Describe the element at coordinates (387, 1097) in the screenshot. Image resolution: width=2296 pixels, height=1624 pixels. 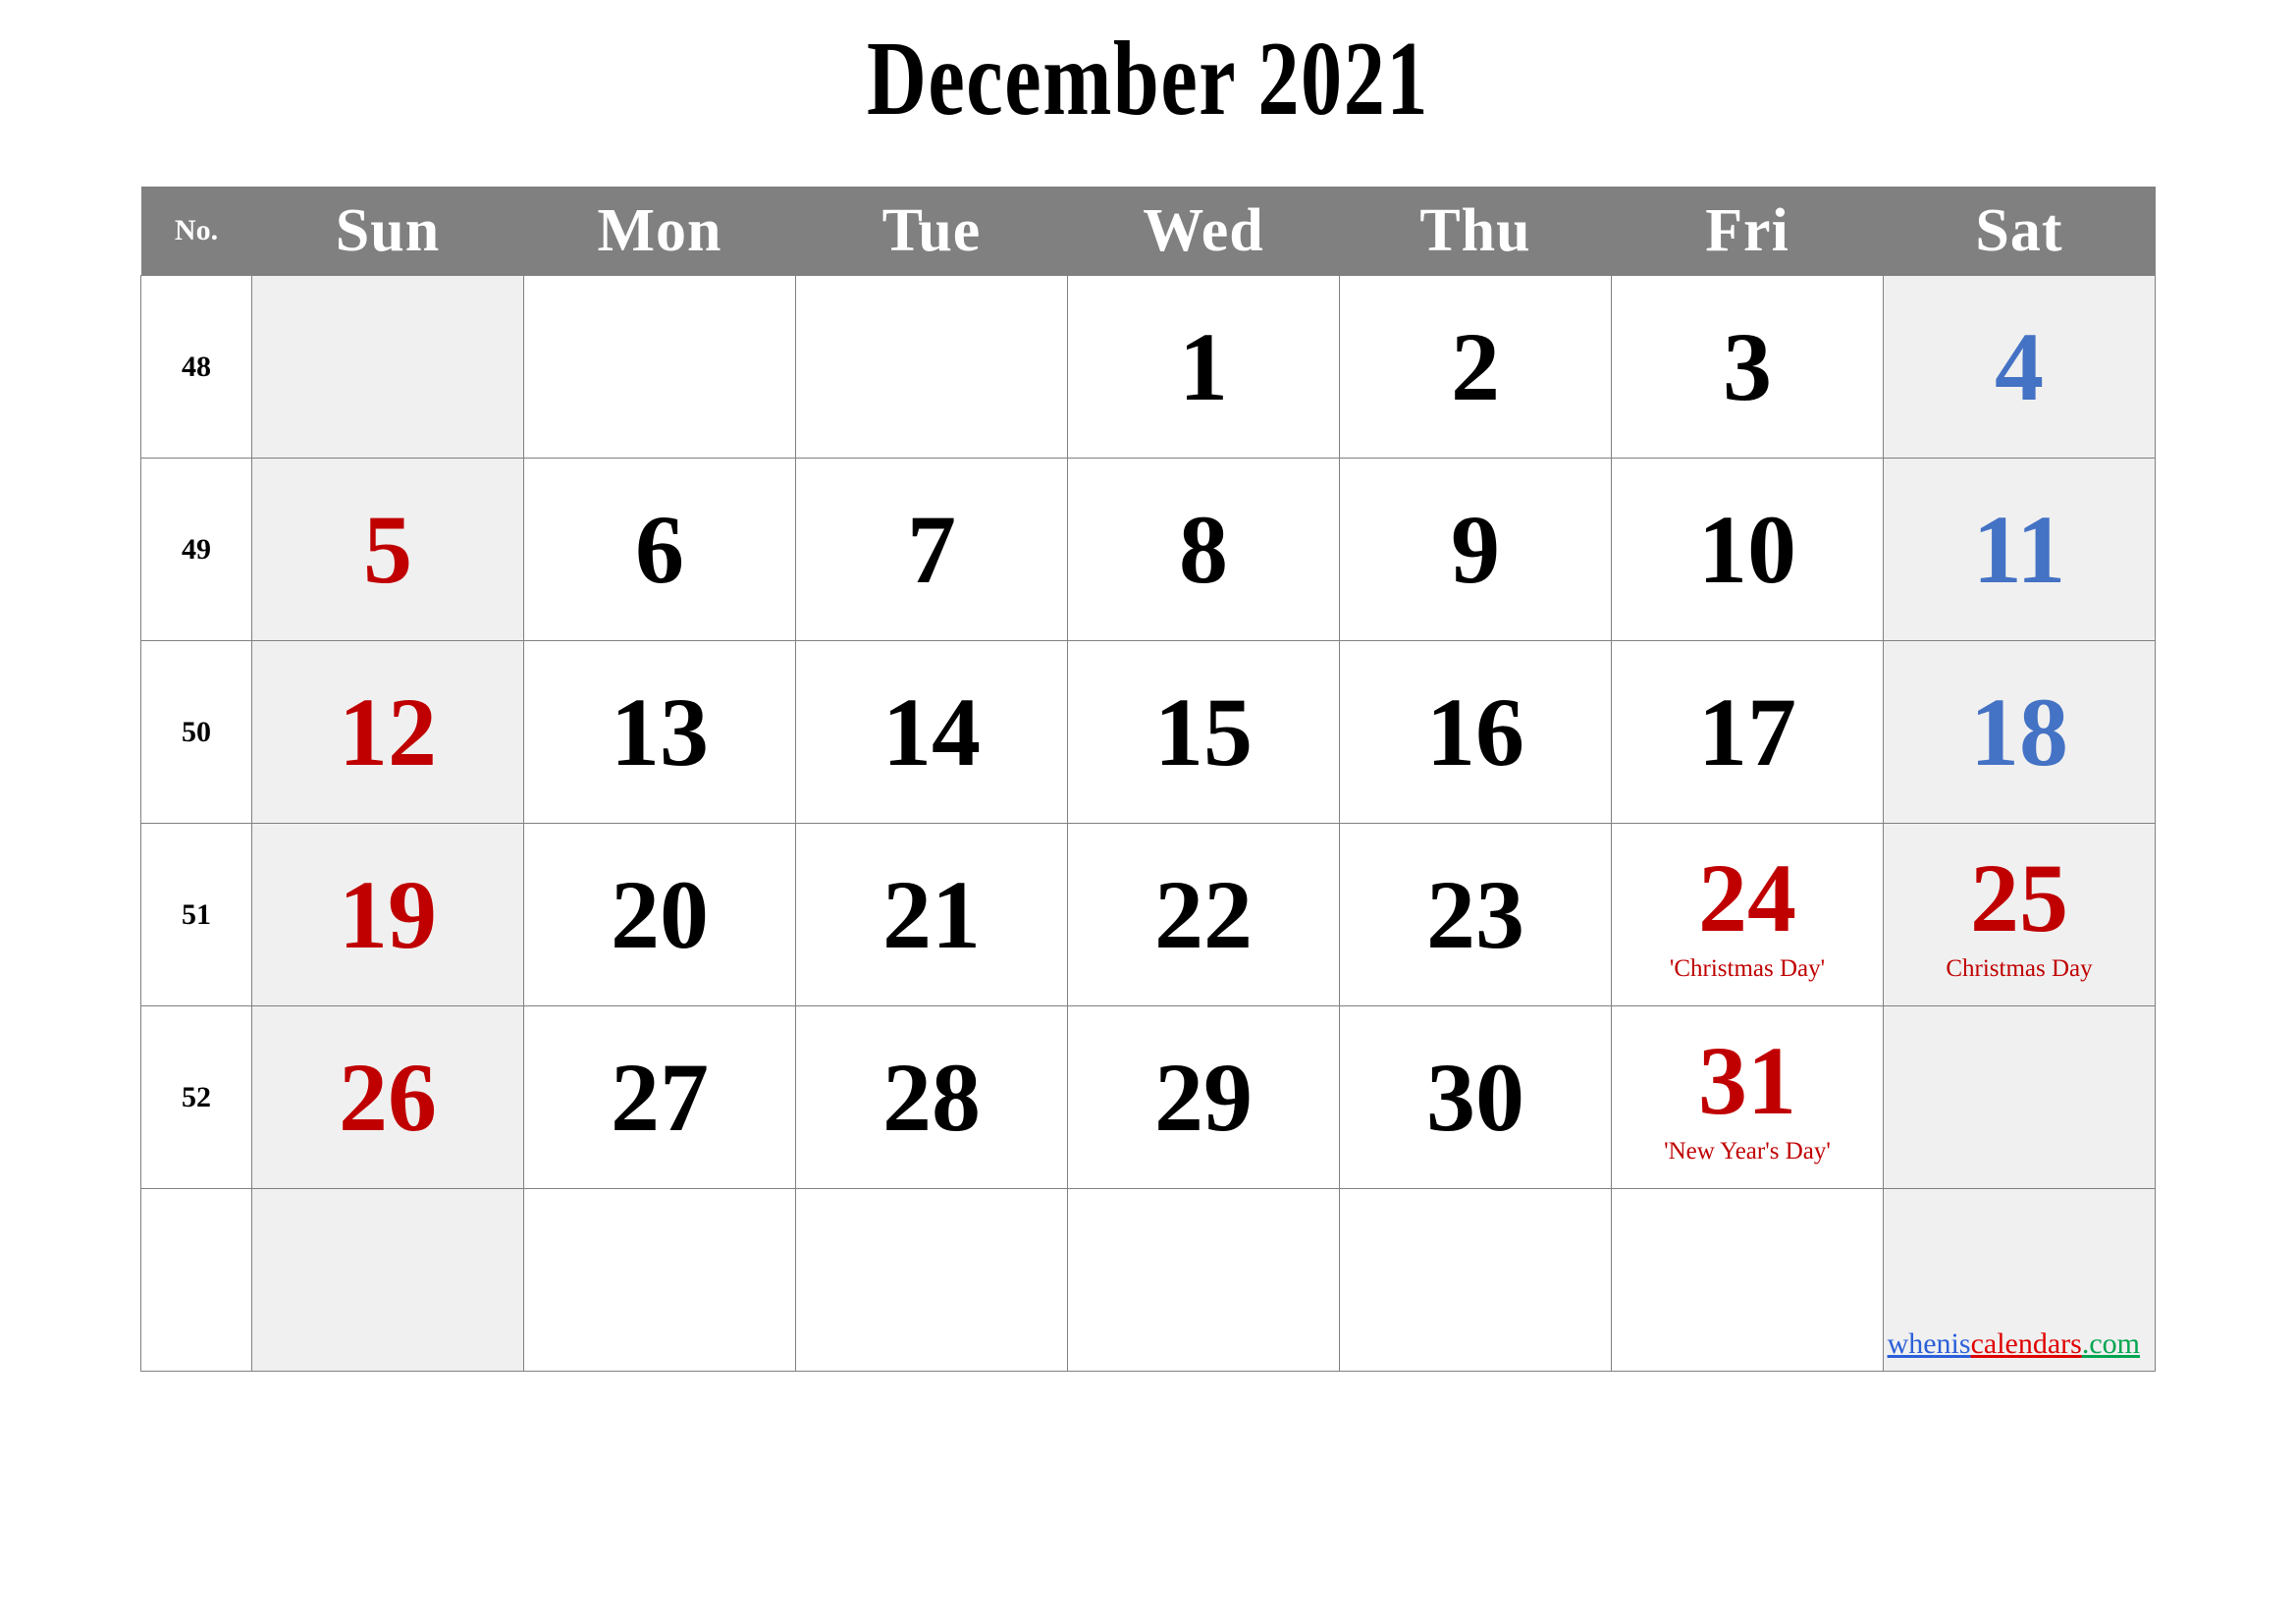
I see `calendar-day-cell: 26` at that location.